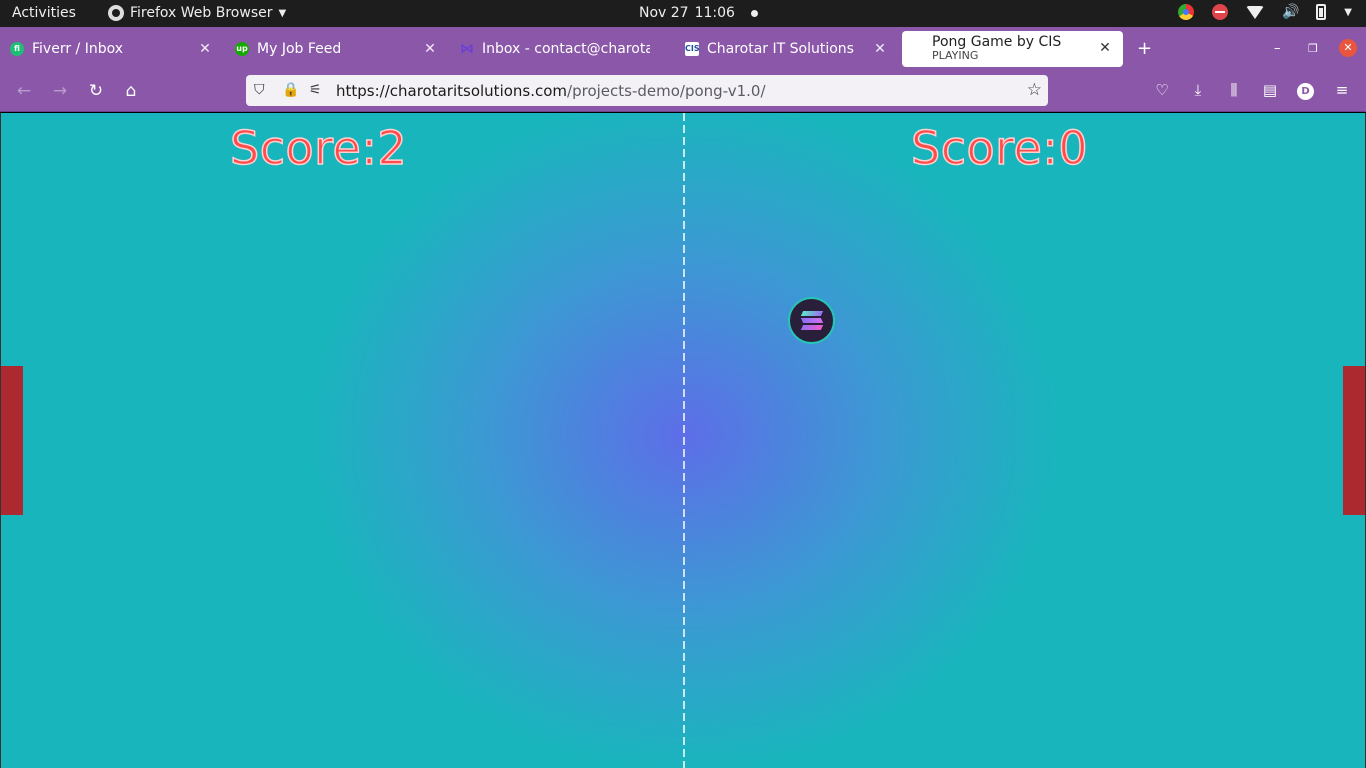  What do you see at coordinates (754, 13) in the screenshot?
I see `notification-dot-icon` at bounding box center [754, 13].